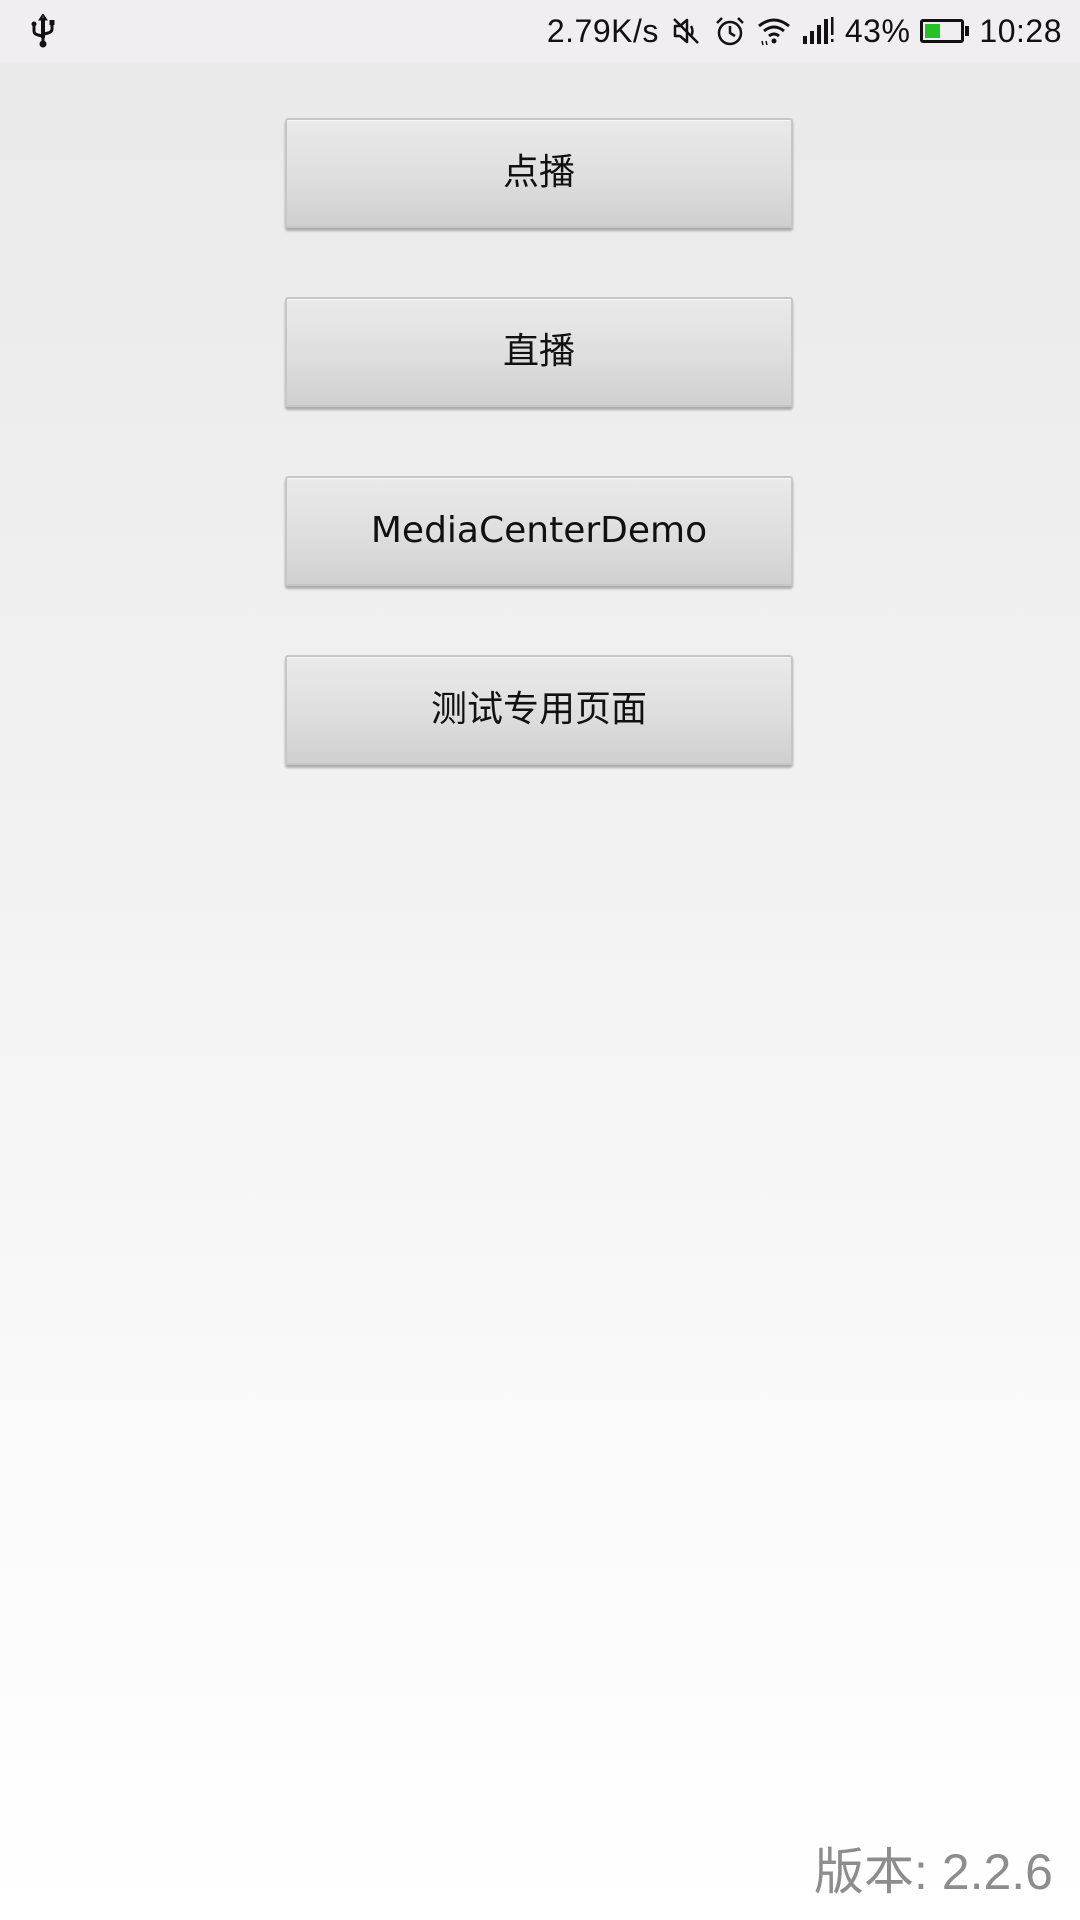 The width and height of the screenshot is (1080, 1920). I want to click on signal-icon, so click(818, 31).